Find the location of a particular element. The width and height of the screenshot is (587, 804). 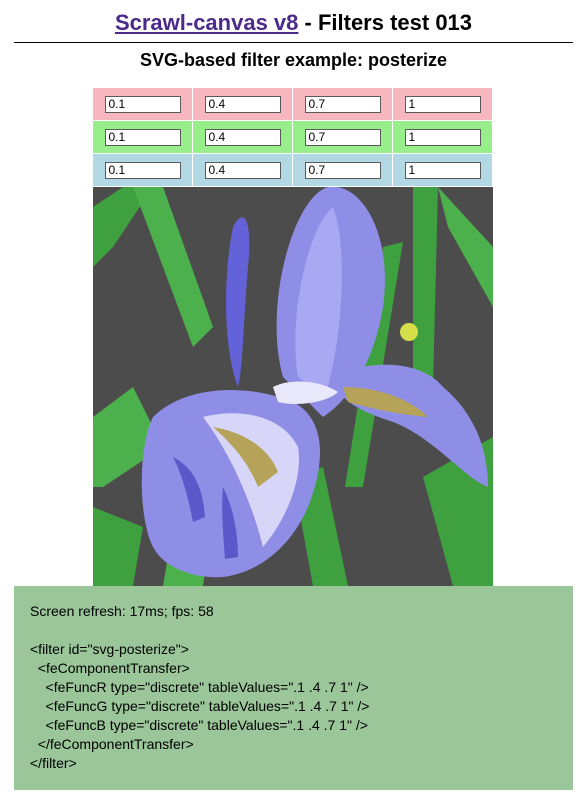

blue-value-4-input is located at coordinates (442, 170).